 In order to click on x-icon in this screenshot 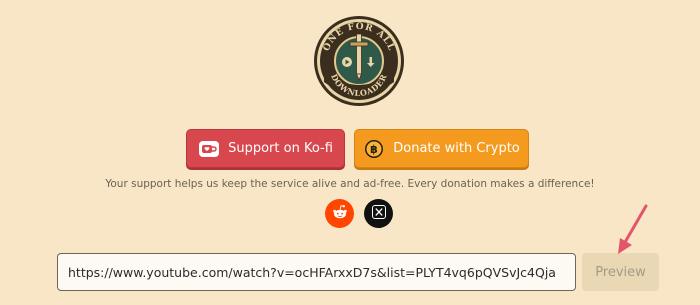, I will do `click(378, 213)`.